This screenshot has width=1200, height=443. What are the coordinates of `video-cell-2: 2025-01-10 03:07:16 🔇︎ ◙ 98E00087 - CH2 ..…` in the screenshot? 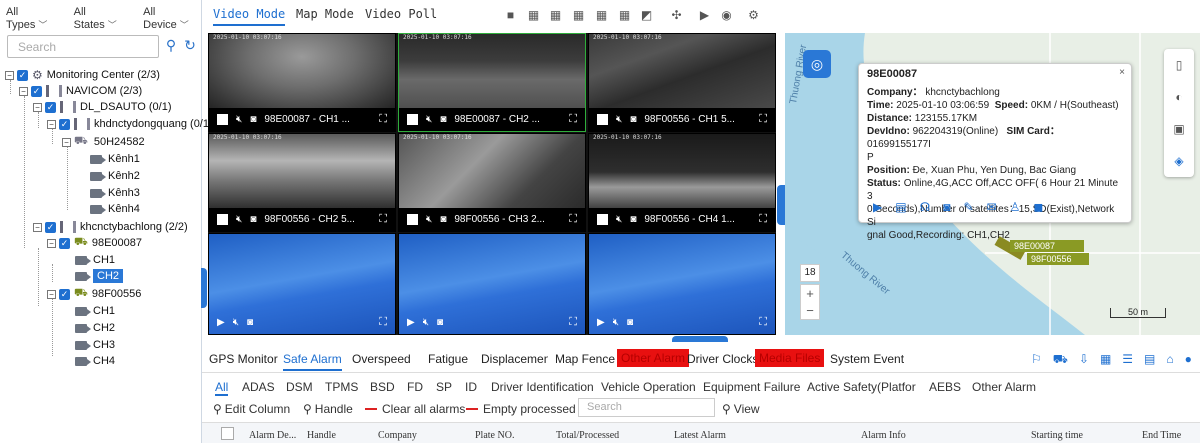 It's located at (492, 82).